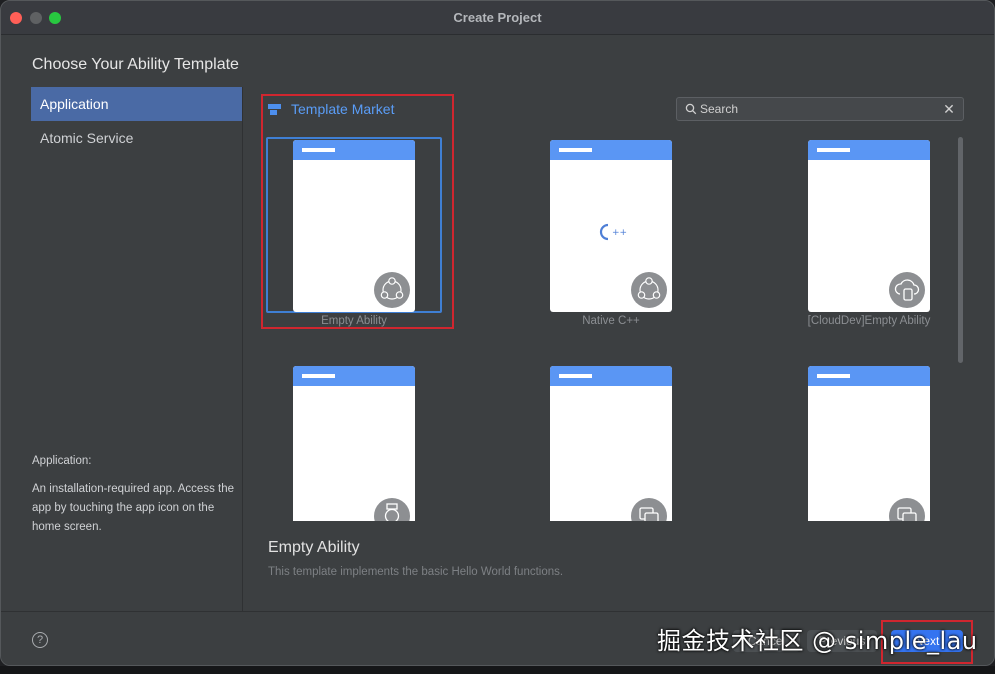 The image size is (995, 674). I want to click on help-icon: ?, so click(40, 640).